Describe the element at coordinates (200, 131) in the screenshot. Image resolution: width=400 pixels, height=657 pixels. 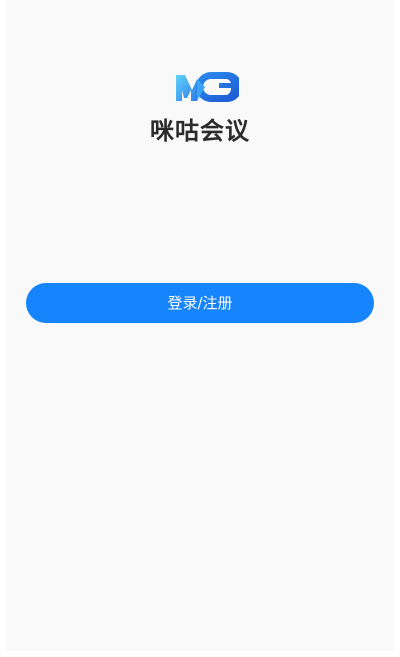
I see `app-name: 咪咕会议` at that location.